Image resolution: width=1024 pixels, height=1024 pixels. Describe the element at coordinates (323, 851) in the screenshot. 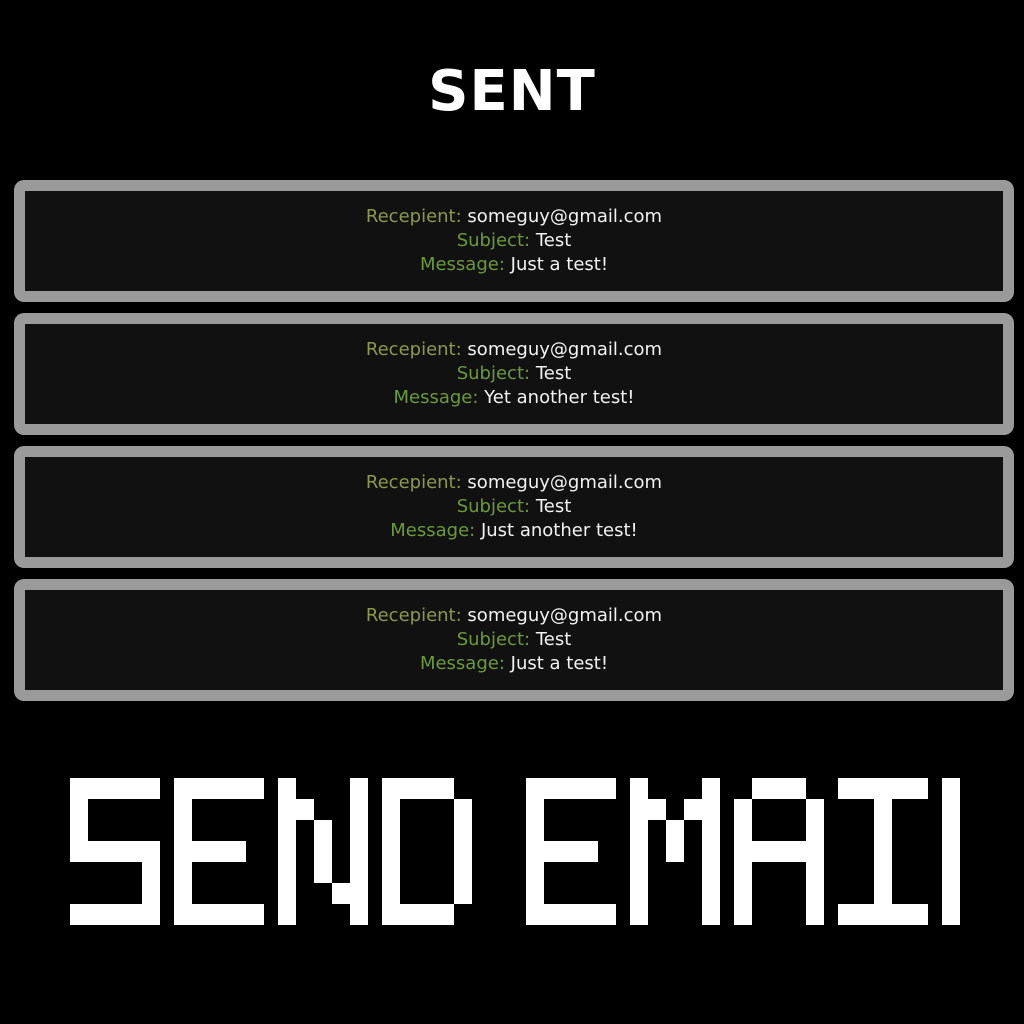

I see `pixel-letter-n` at that location.